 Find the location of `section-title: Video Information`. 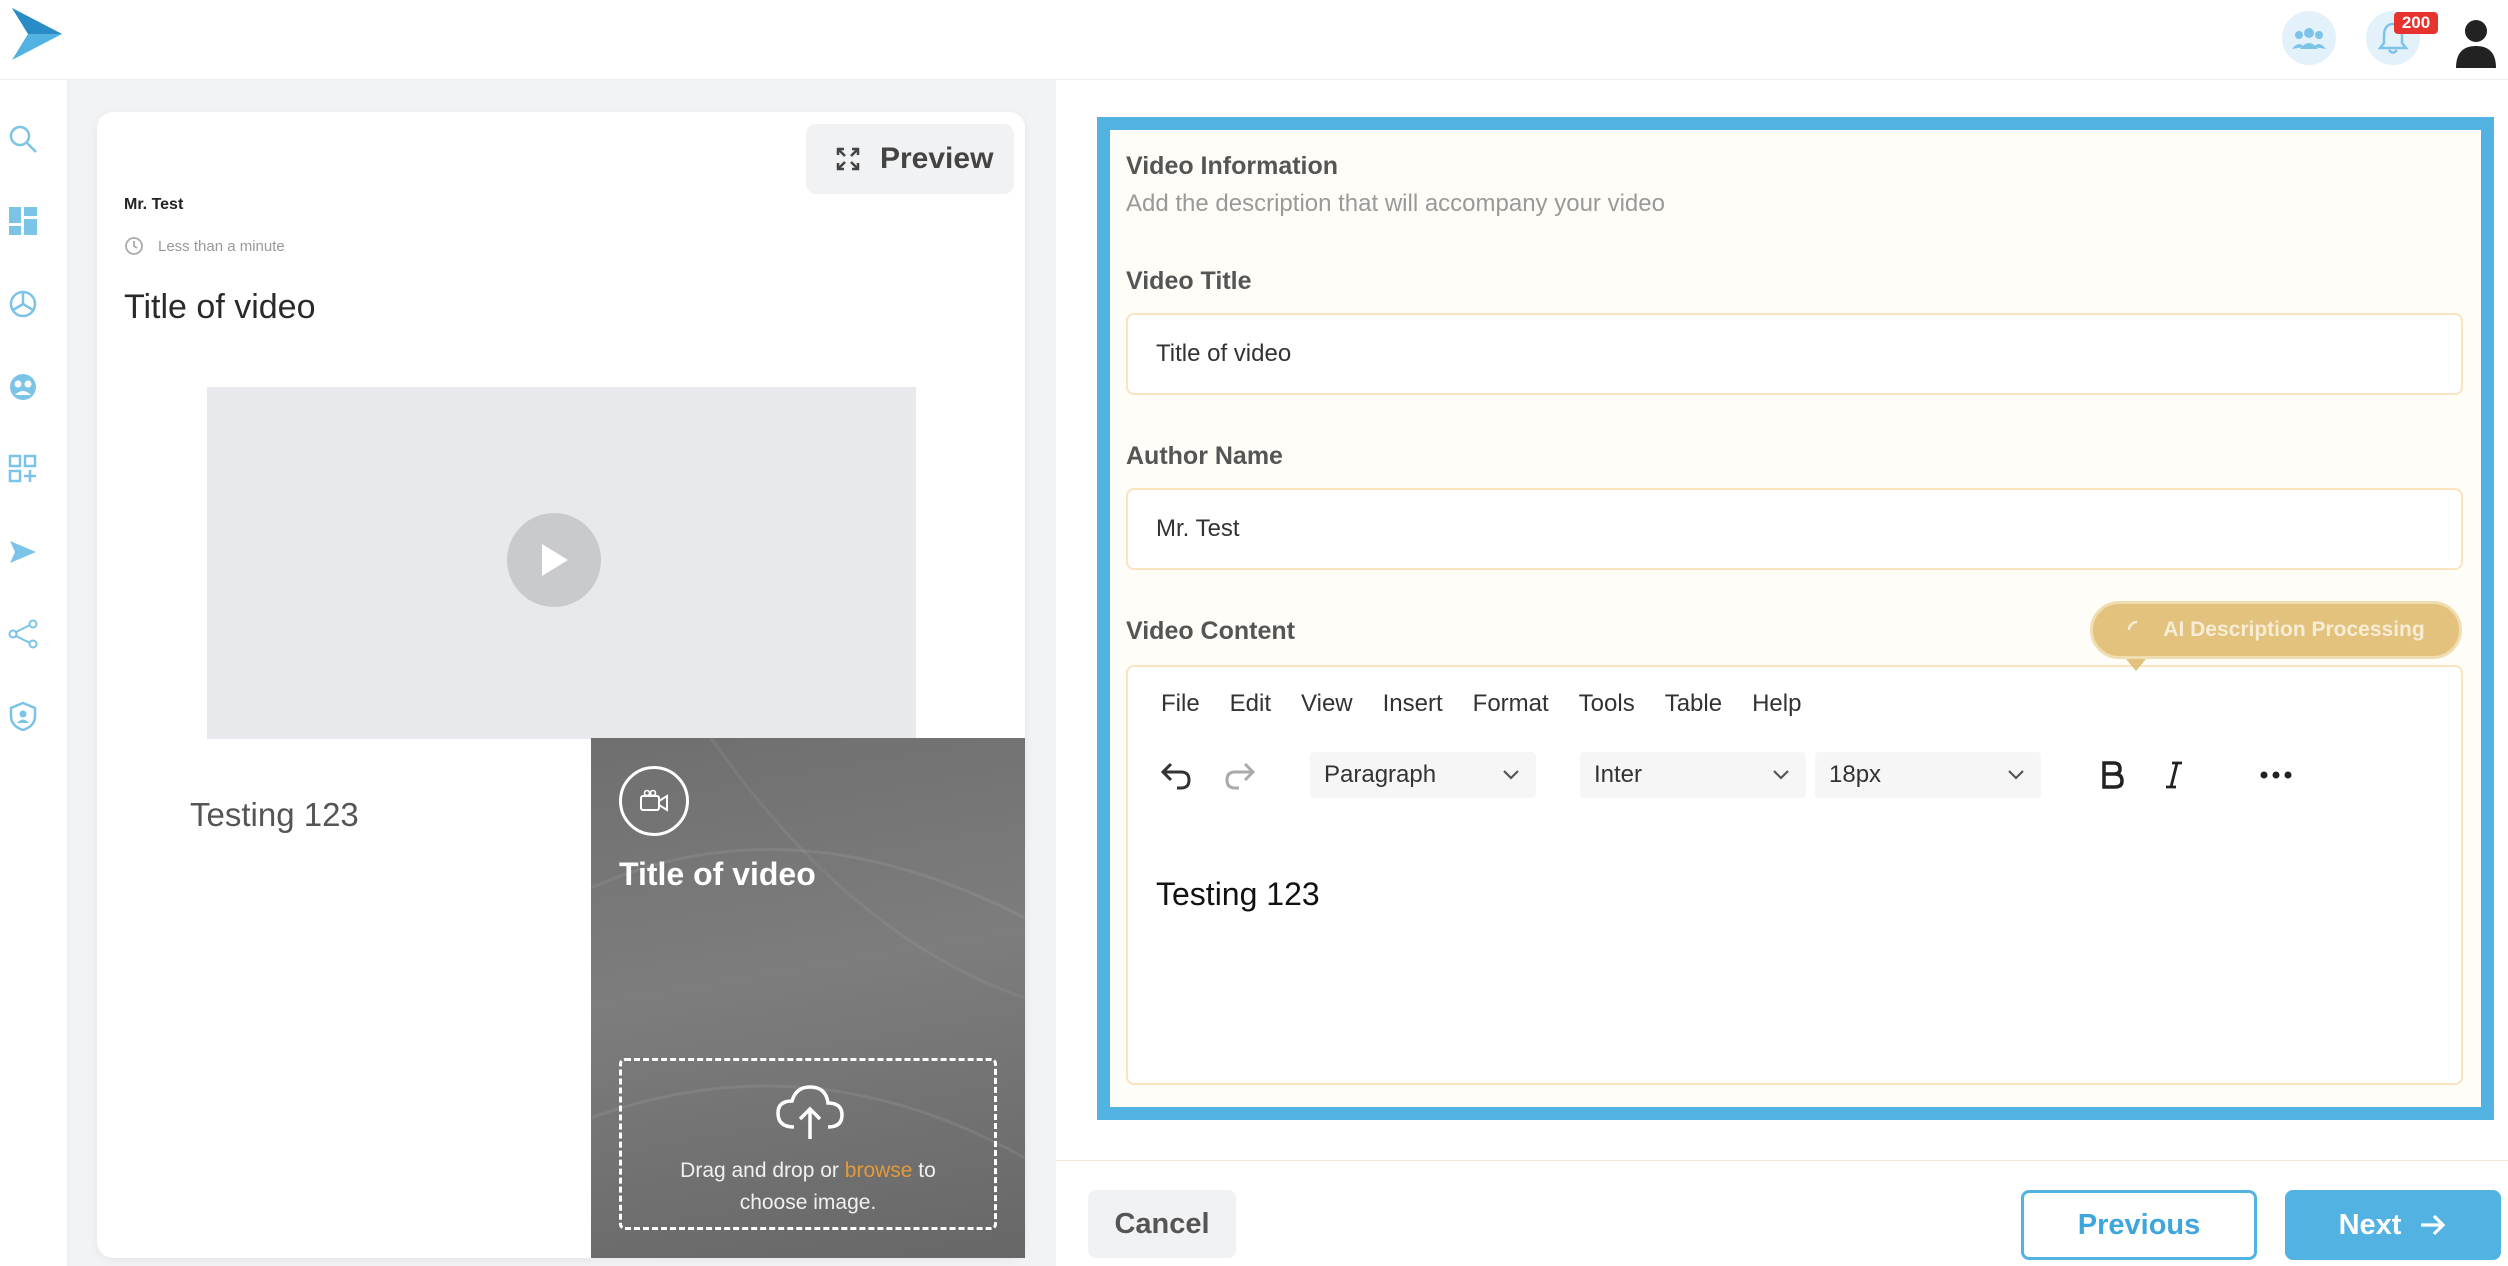

section-title: Video Information is located at coordinates (1232, 166).